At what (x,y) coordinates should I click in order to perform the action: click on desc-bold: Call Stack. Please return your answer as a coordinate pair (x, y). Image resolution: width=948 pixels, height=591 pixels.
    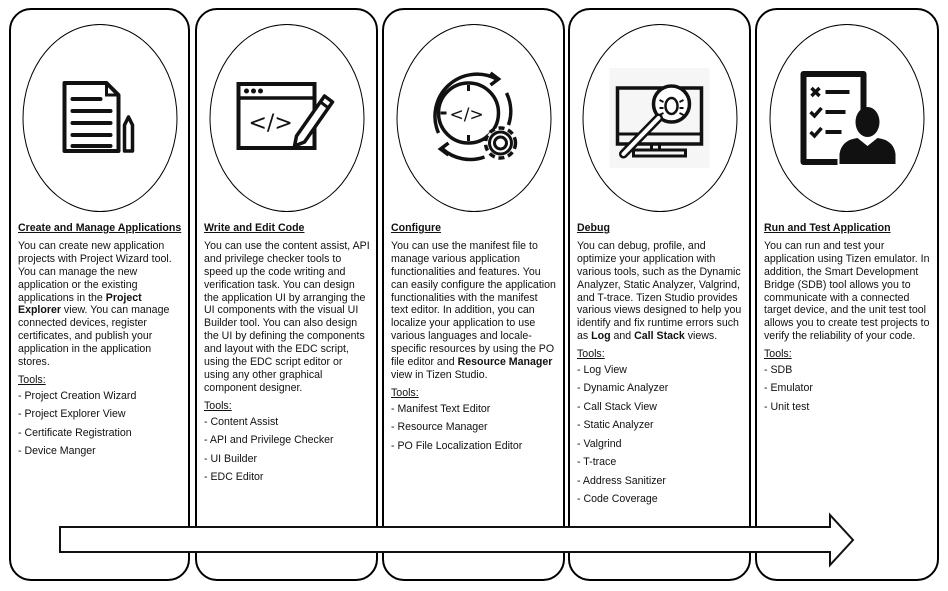
    Looking at the image, I should click on (659, 336).